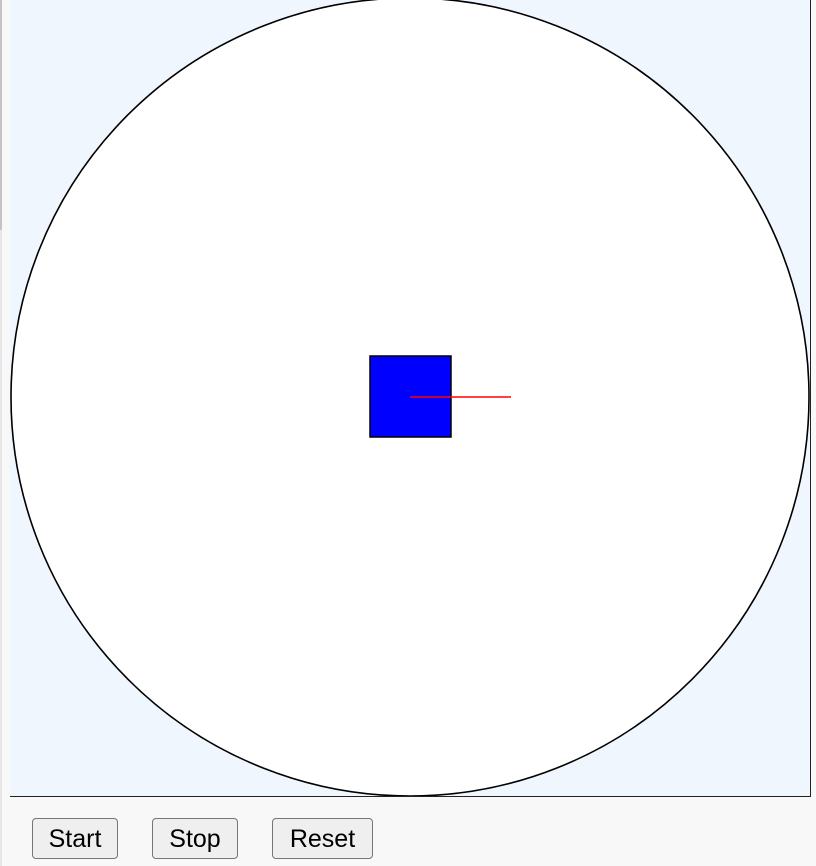 This screenshot has height=866, width=816. What do you see at coordinates (195, 838) in the screenshot?
I see `stop-button: Stop` at bounding box center [195, 838].